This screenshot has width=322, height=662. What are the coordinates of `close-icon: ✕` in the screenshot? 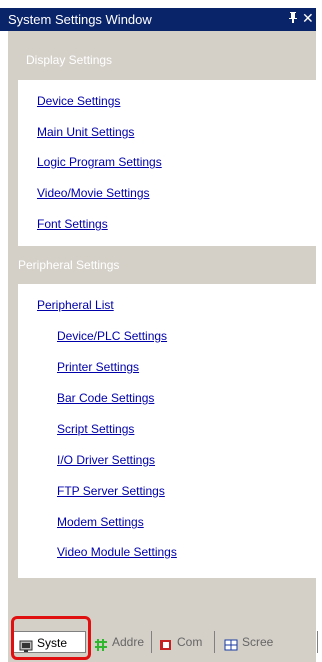 It's located at (308, 18).